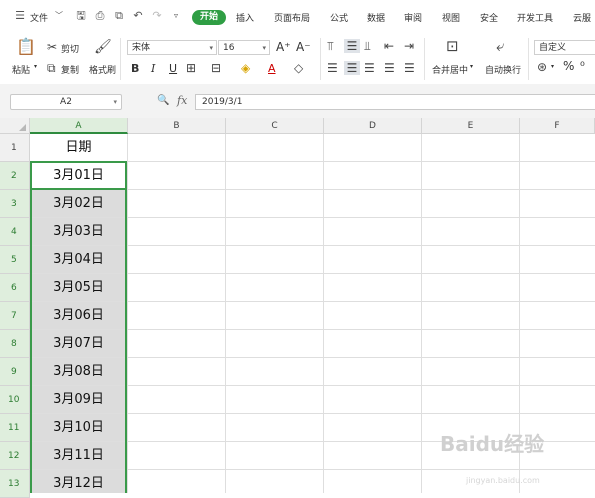 This screenshot has height=498, width=595. What do you see at coordinates (352, 46) in the screenshot?
I see `align-middle-icon: ☰` at bounding box center [352, 46].